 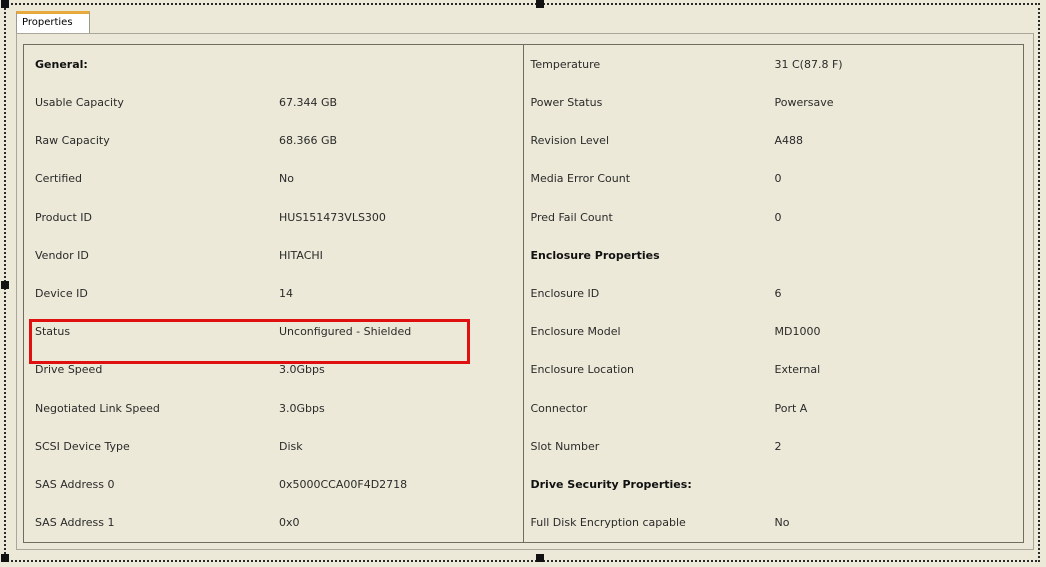 What do you see at coordinates (273, 255) in the screenshot?
I see `property-row-vendor-id: Vendor ID HITACHI` at bounding box center [273, 255].